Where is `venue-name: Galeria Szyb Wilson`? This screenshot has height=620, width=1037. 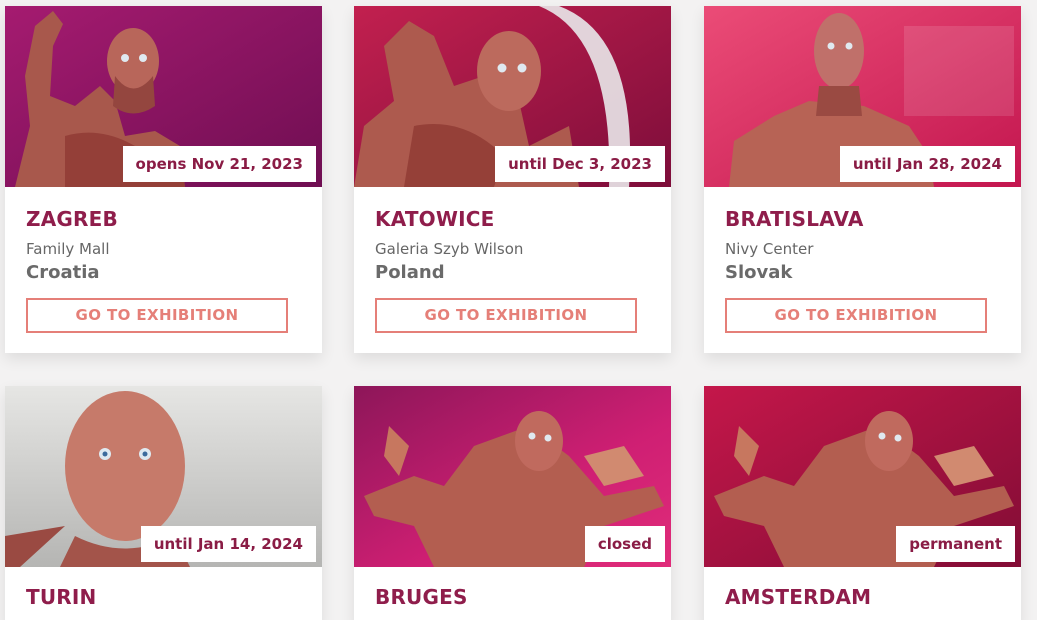 venue-name: Galeria Szyb Wilson is located at coordinates (449, 249).